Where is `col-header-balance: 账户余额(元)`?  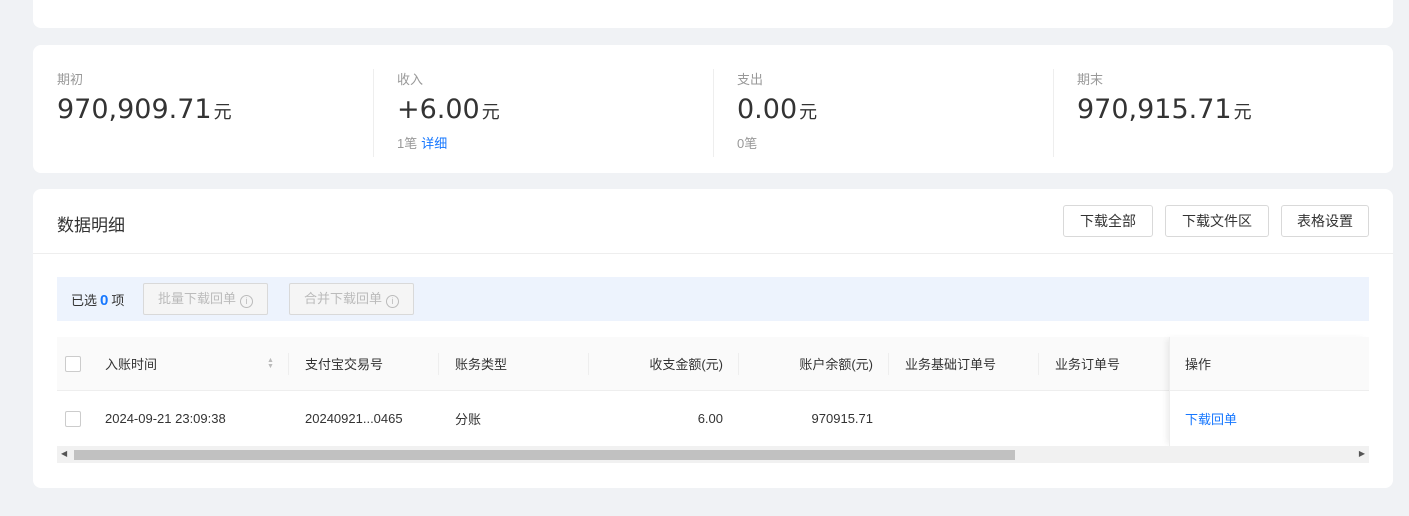
col-header-balance: 账户余额(元) is located at coordinates (836, 364).